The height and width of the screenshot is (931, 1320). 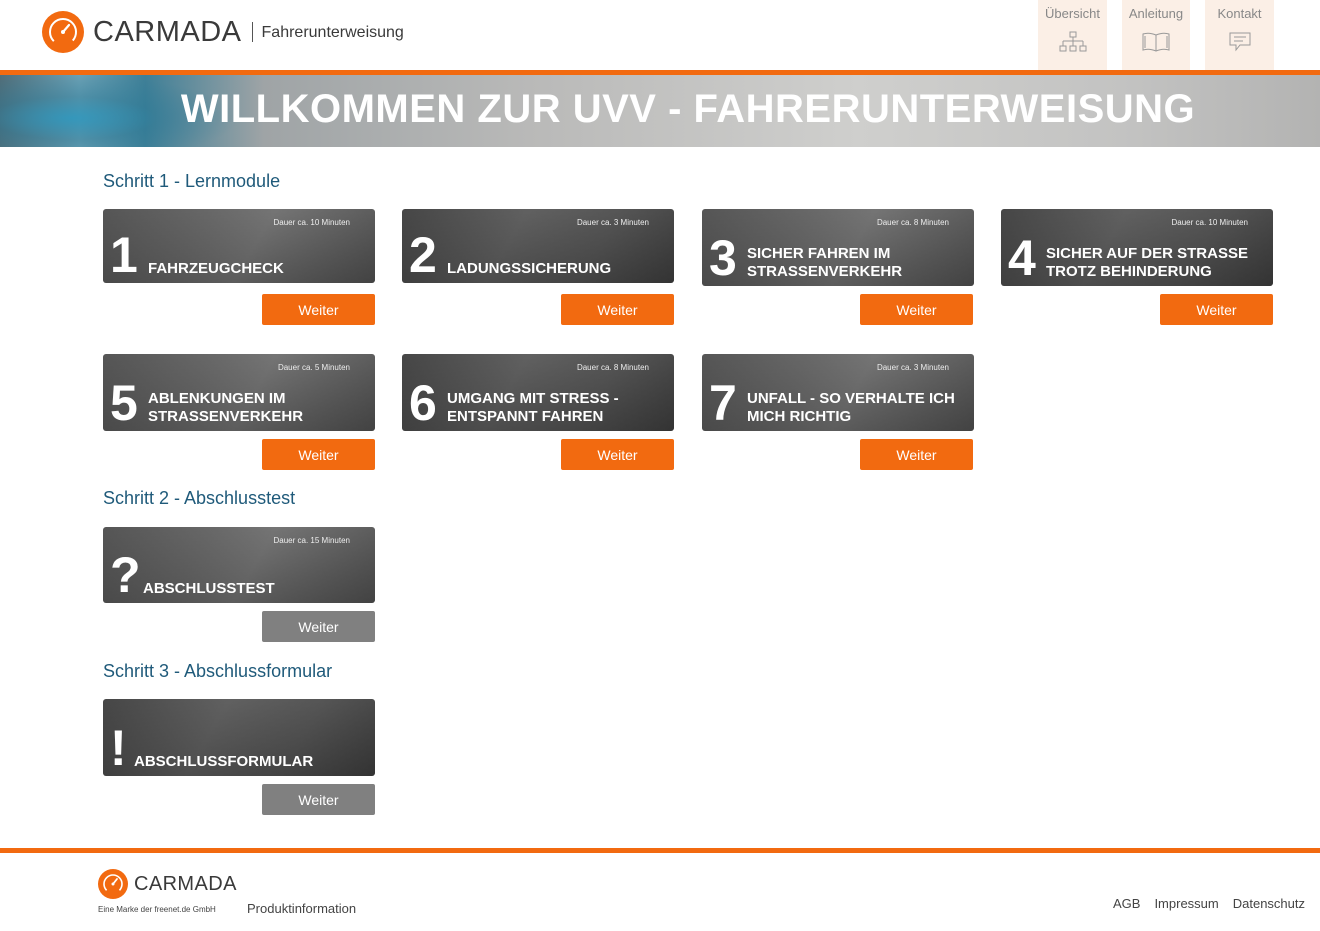 I want to click on module-title: UNFALL - SO VERHALTE ICH MICH RICHTIG, so click(x=851, y=408).